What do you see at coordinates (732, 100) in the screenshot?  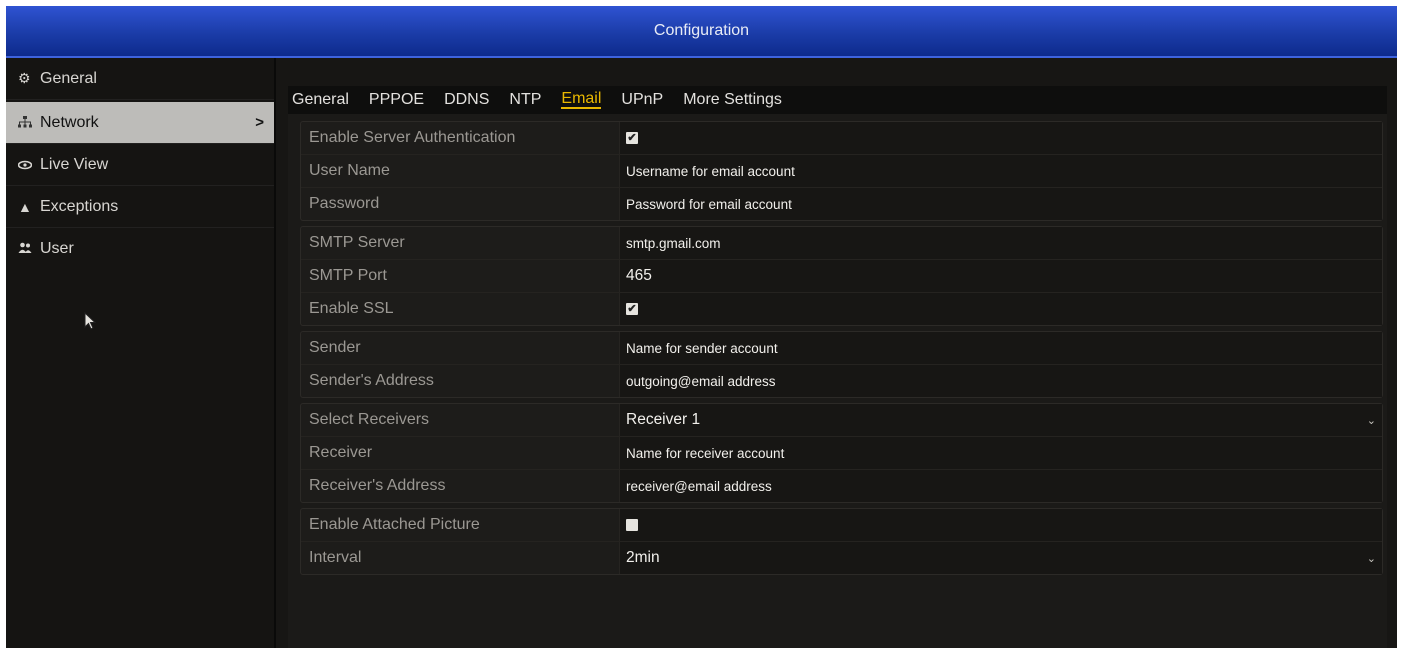 I see `tab-more-settings: More Settings` at bounding box center [732, 100].